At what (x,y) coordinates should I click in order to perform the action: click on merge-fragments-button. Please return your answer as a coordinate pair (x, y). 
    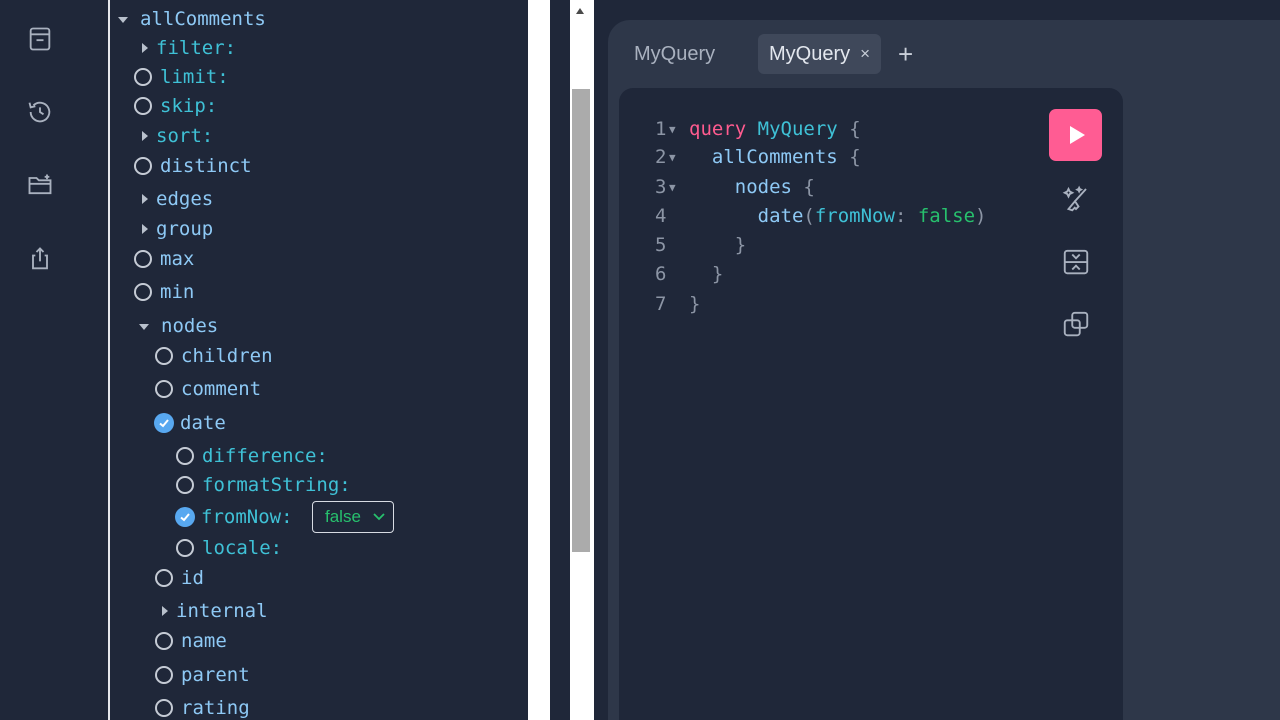
    Looking at the image, I should click on (1076, 262).